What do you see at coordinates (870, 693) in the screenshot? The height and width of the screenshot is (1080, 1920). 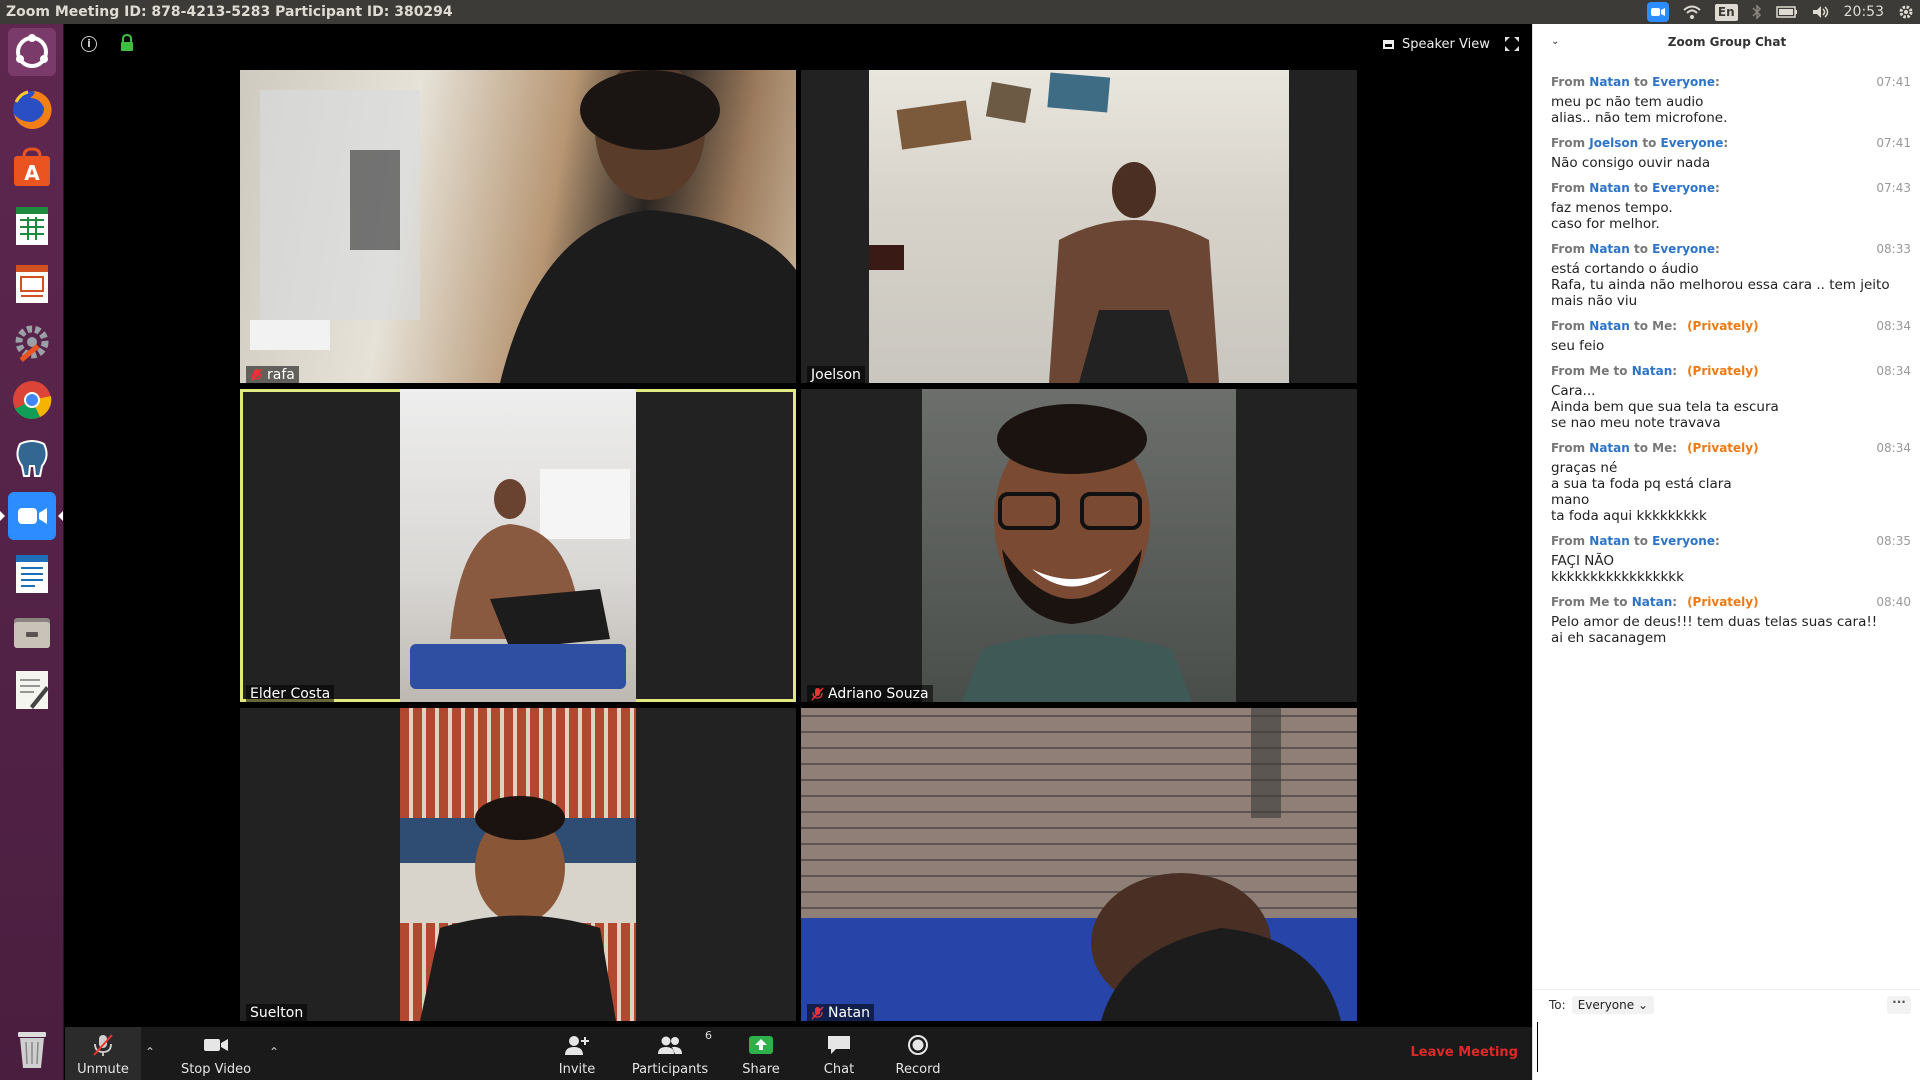 I see `participant-name-tag: Adriano Souza` at bounding box center [870, 693].